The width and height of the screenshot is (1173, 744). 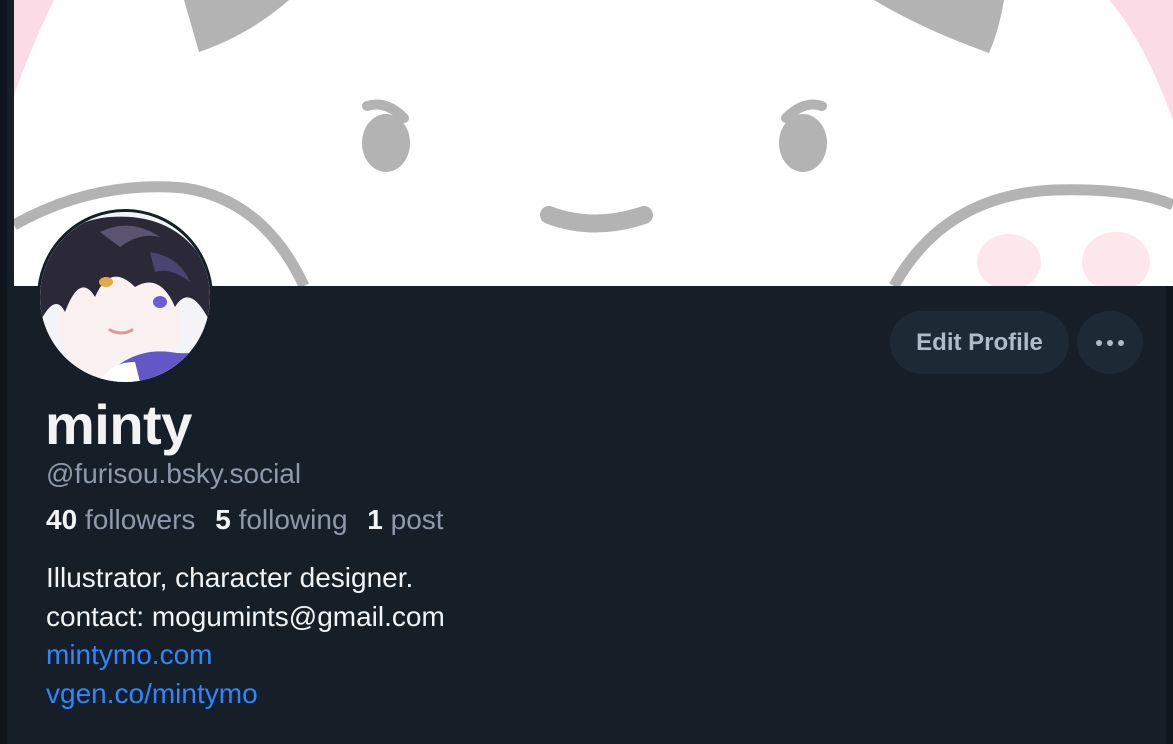 I want to click on display-name: minty, so click(x=118, y=424).